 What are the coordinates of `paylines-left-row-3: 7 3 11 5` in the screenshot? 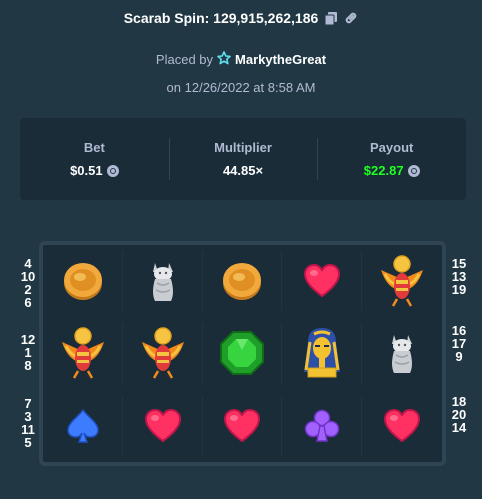 It's located at (28, 423).